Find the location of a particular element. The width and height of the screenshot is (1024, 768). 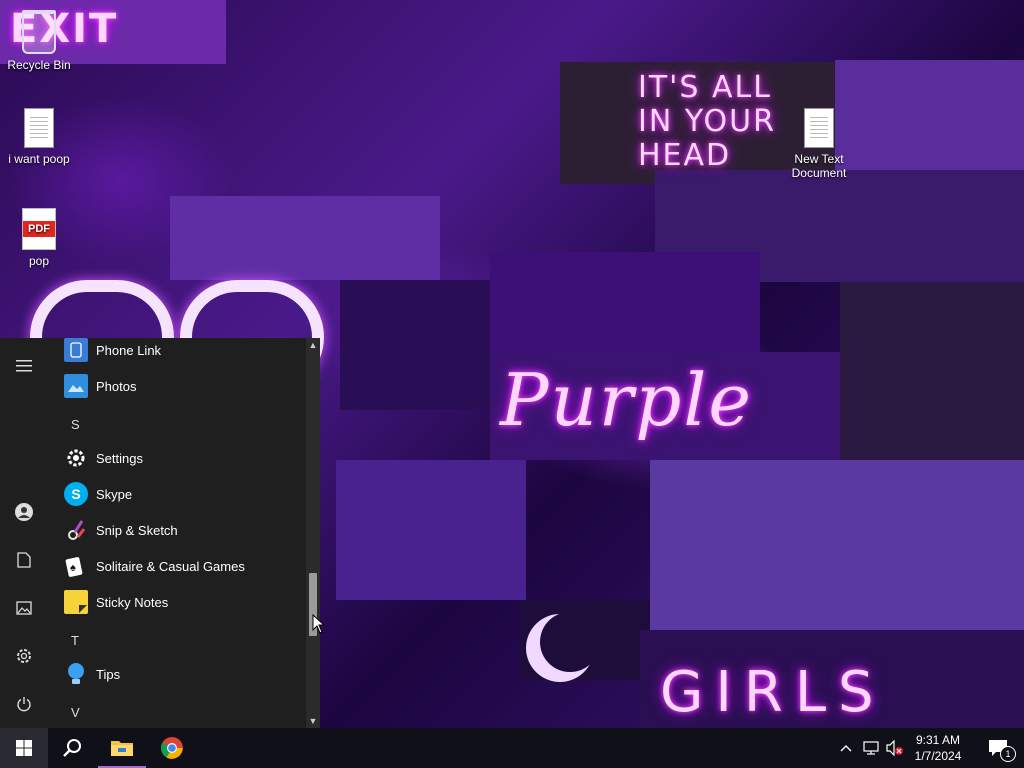

desktop-icon-label: Recycle Bin is located at coordinates (39, 65).